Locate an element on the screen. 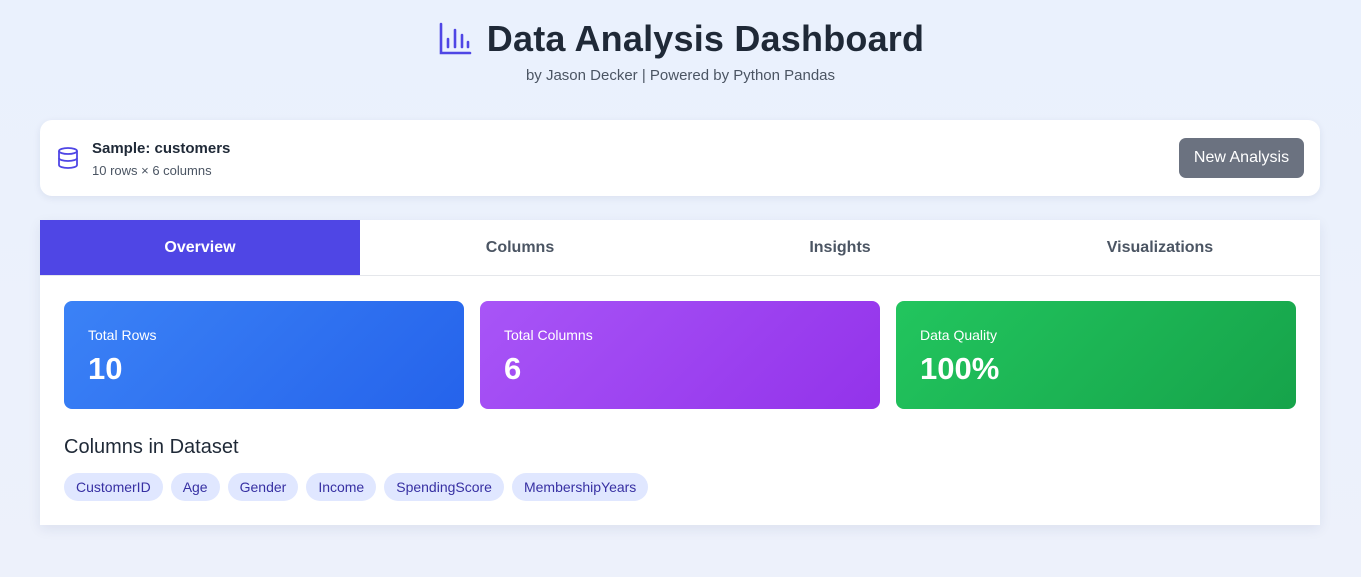 The image size is (1361, 577). page-header: Data Analysis Dashboard is located at coordinates (680, 39).